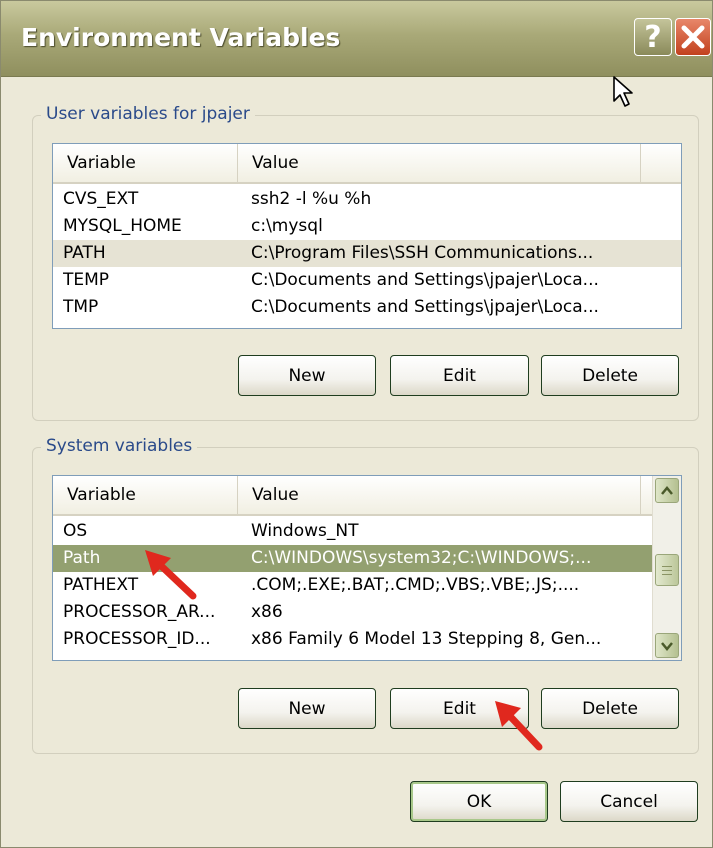  What do you see at coordinates (267, 612) in the screenshot?
I see `value-cell: x86` at bounding box center [267, 612].